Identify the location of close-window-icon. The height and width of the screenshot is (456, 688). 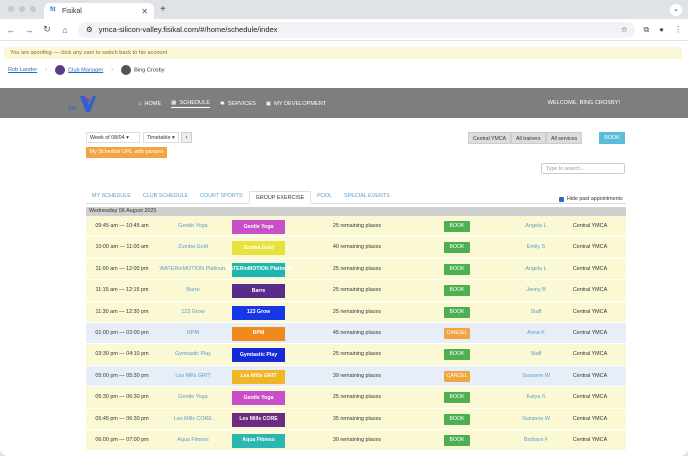
(11, 9).